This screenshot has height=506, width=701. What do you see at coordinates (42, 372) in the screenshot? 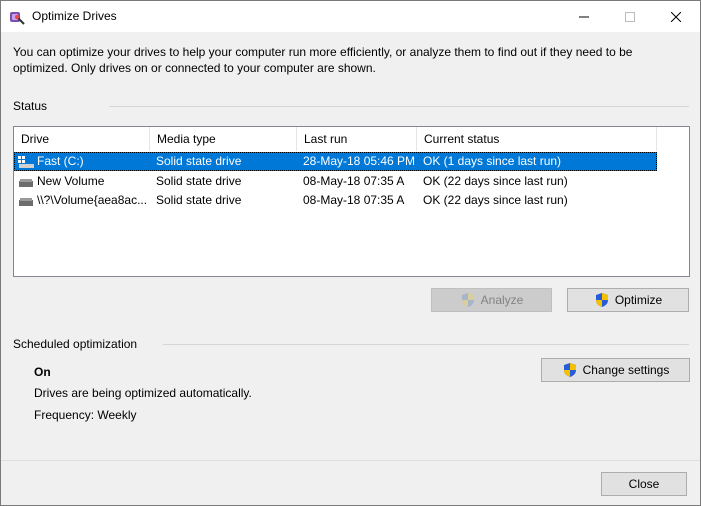
I see `schedule-state: On` at bounding box center [42, 372].